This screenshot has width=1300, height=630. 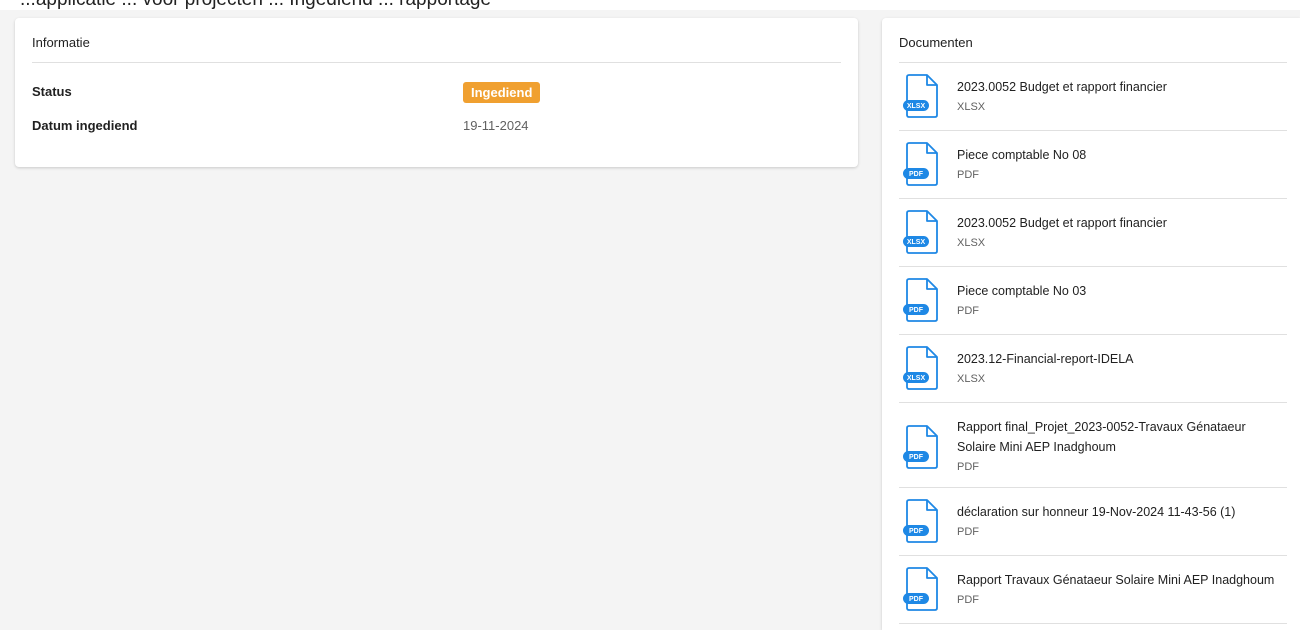 What do you see at coordinates (85, 125) in the screenshot?
I see `date-submitted-label: Datum ingediend` at bounding box center [85, 125].